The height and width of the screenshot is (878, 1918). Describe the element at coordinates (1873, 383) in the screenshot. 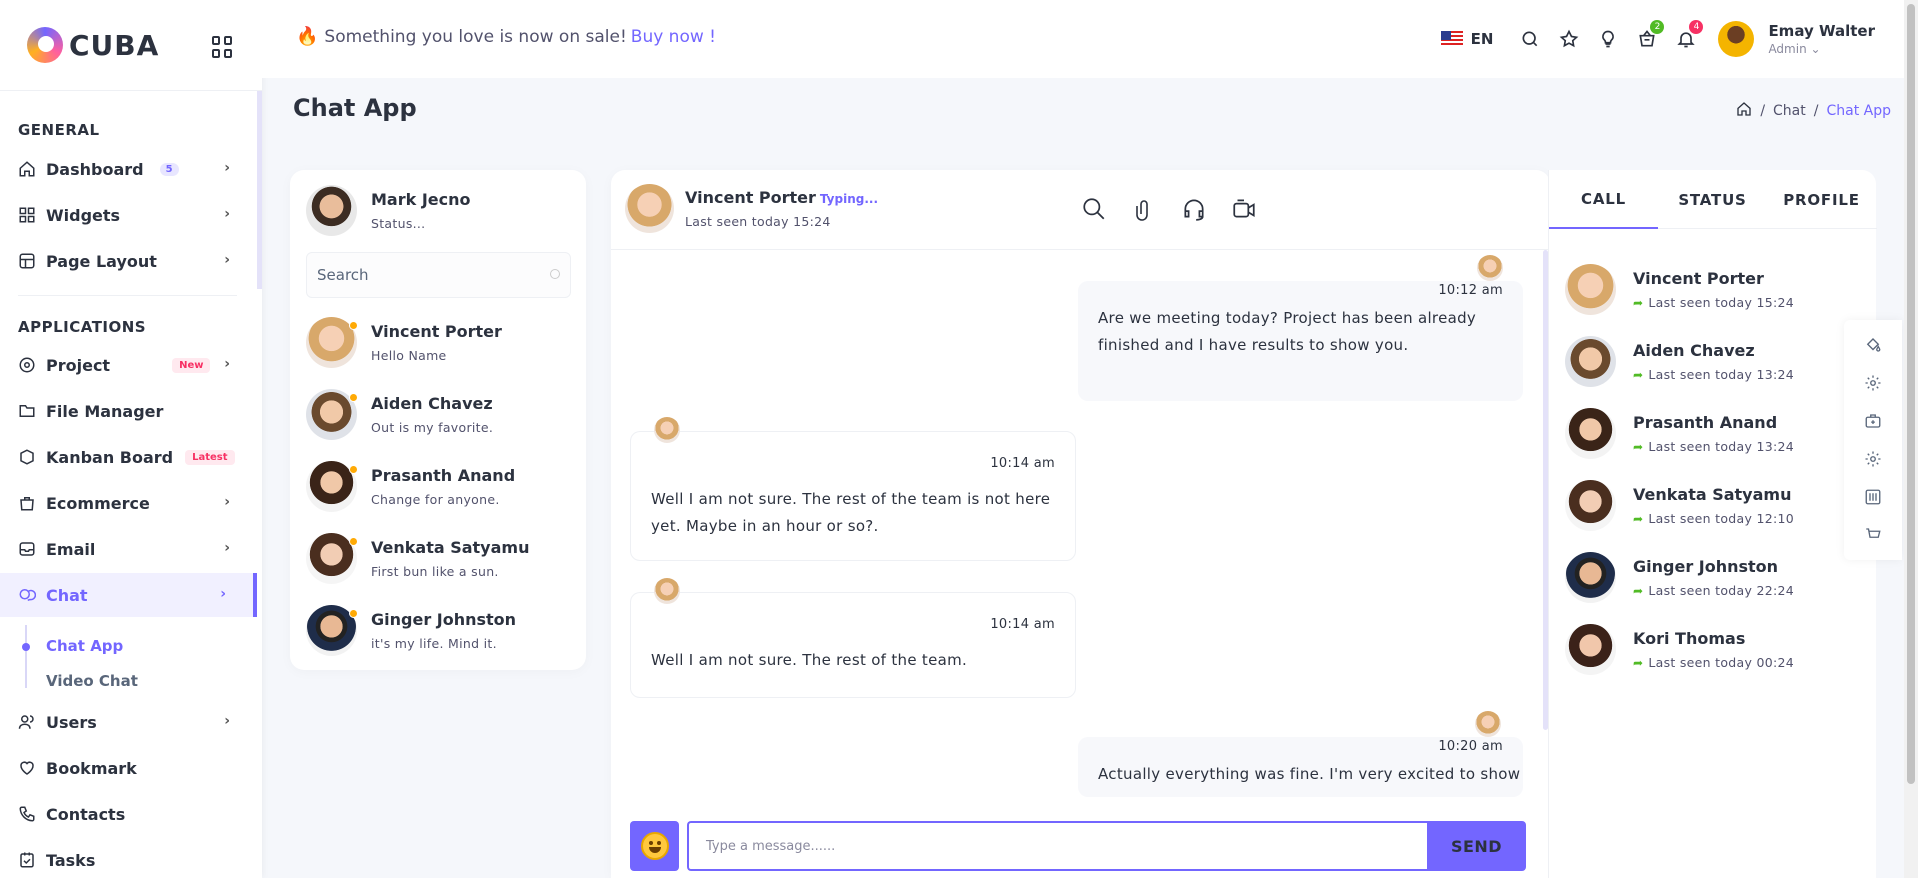

I see `gear-icon` at that location.